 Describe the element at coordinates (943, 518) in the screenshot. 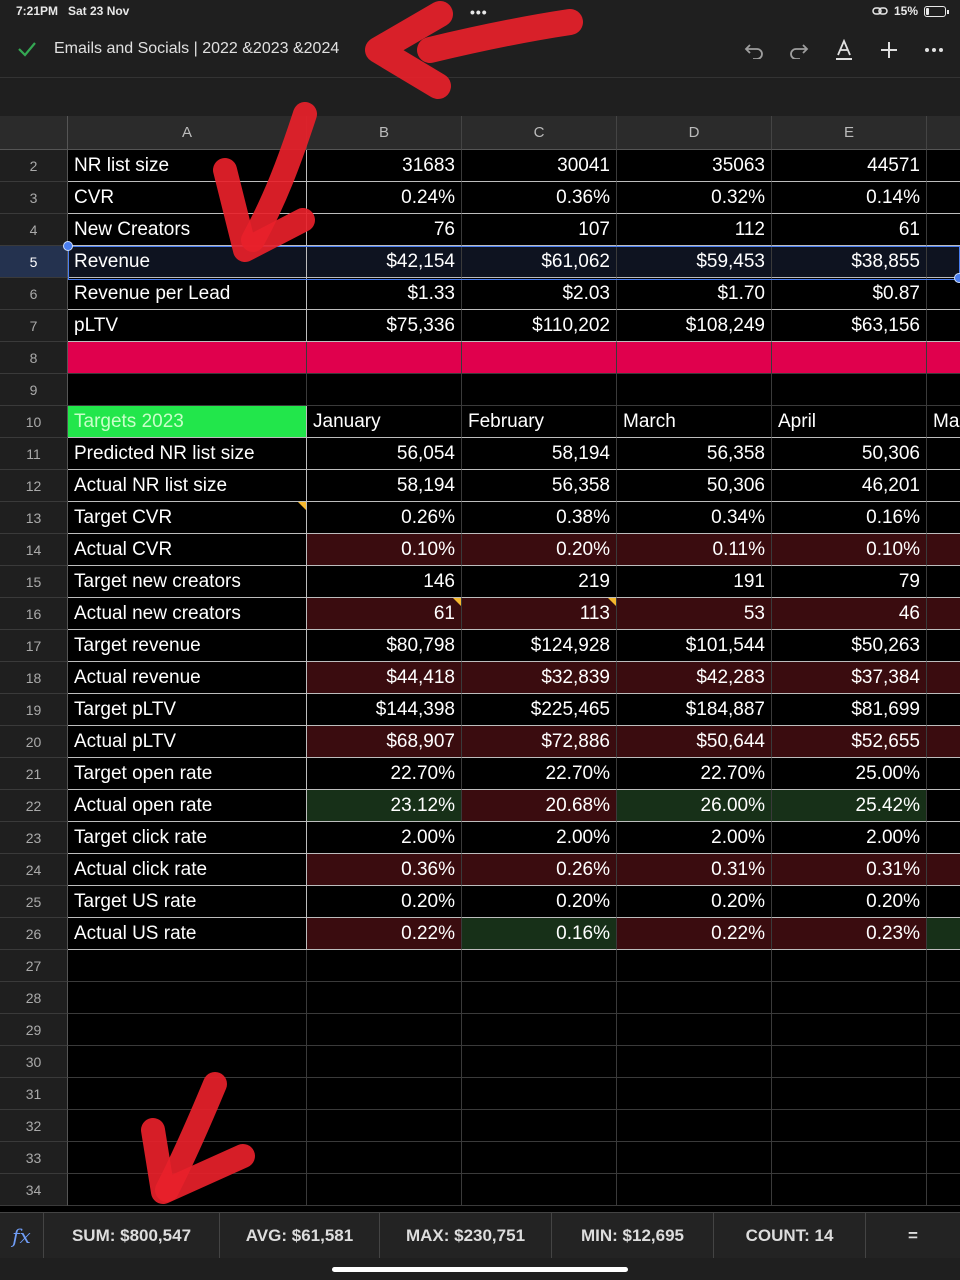

I see `cell-f13` at that location.